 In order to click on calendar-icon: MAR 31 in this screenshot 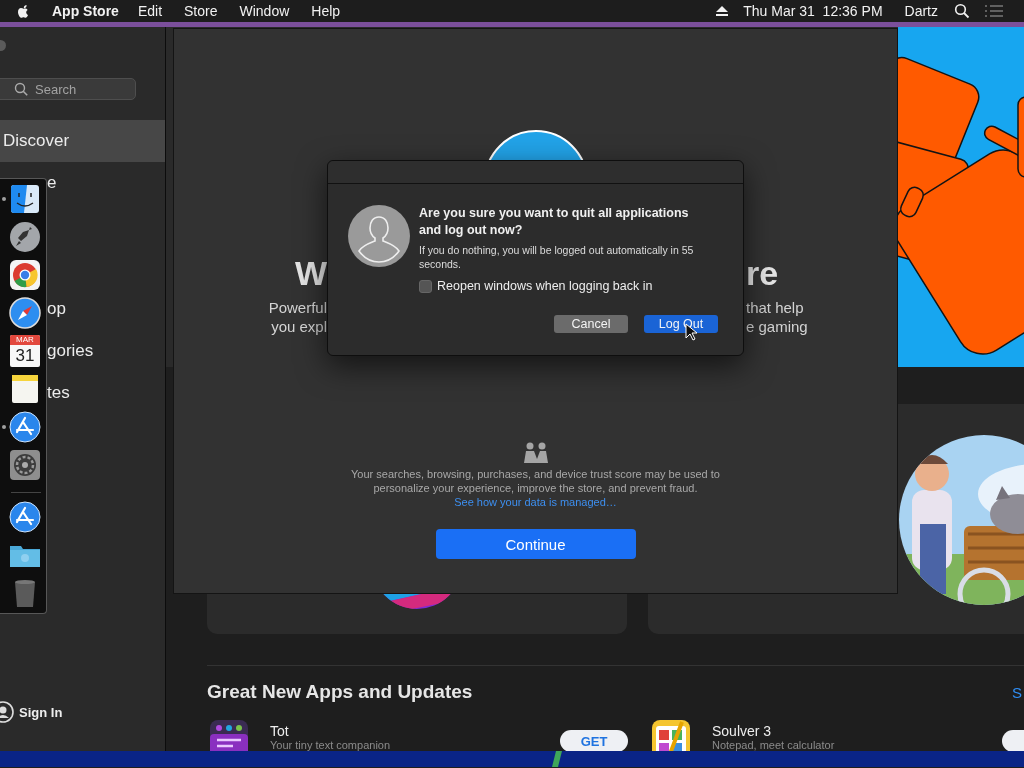, I will do `click(25, 351)`.